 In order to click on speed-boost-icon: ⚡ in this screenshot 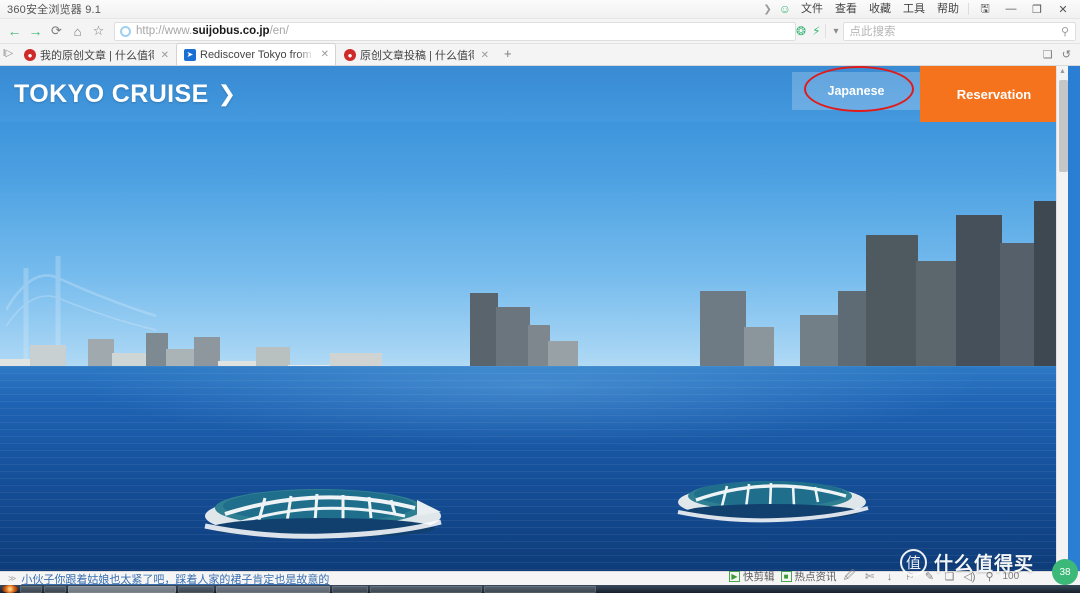, I will do `click(816, 31)`.